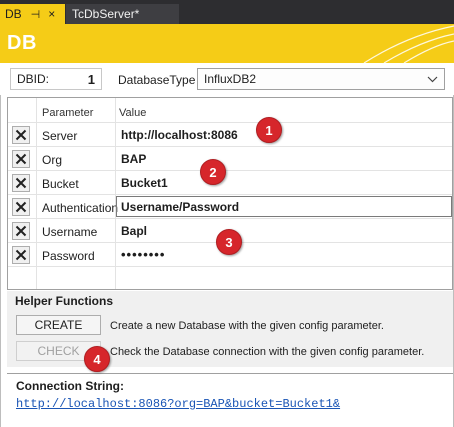 This screenshot has height=427, width=454. Describe the element at coordinates (80, 208) in the screenshot. I see `parameter-name: Authentication` at that location.